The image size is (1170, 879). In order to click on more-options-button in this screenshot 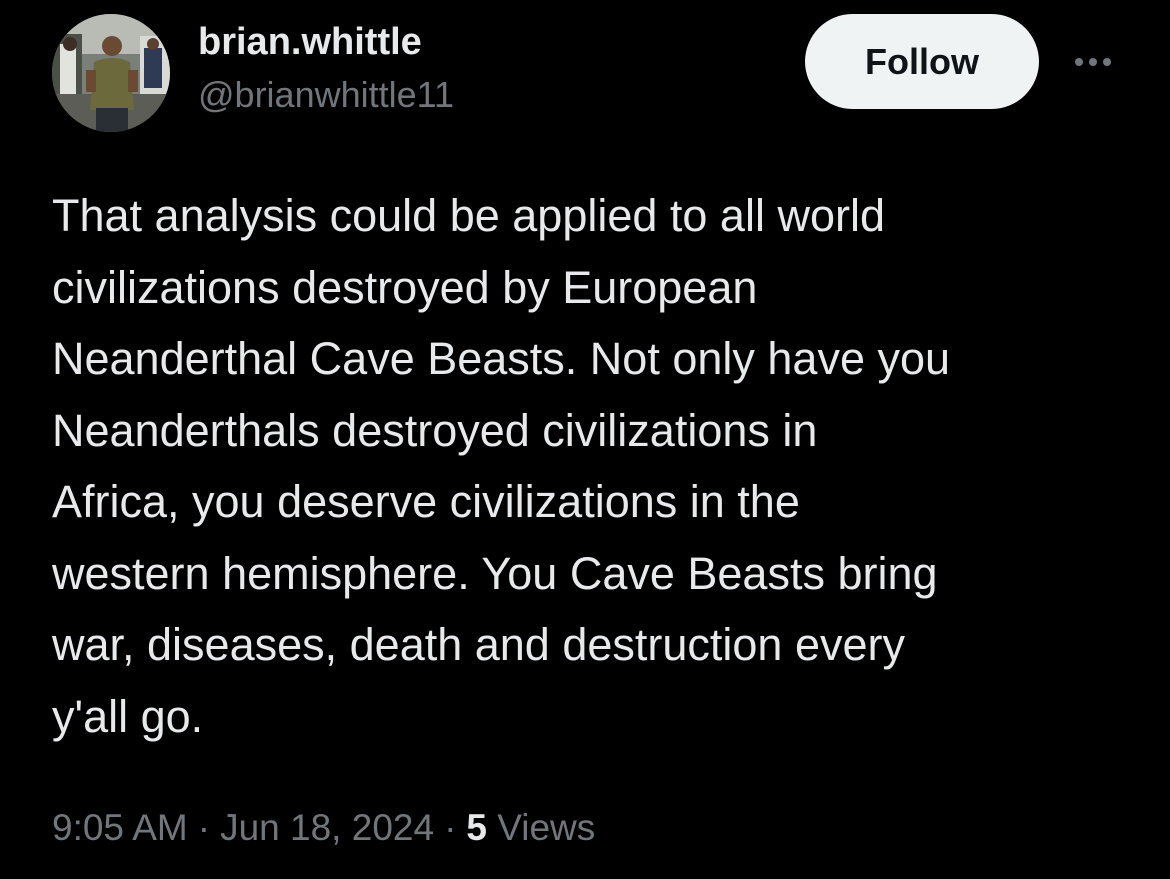, I will do `click(1093, 62)`.